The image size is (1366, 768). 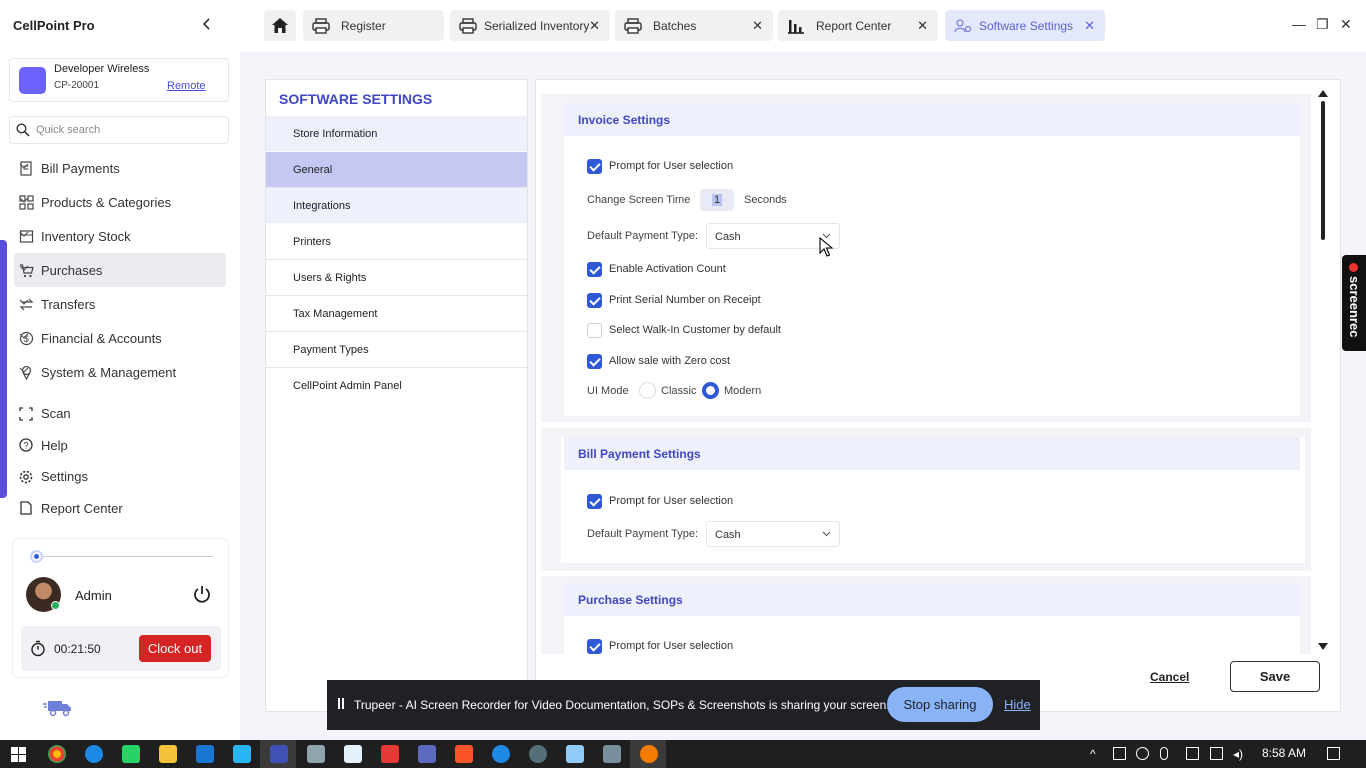 What do you see at coordinates (530, 25) in the screenshot?
I see `tab-serialized-inventory: Serialized Inventory ✕` at bounding box center [530, 25].